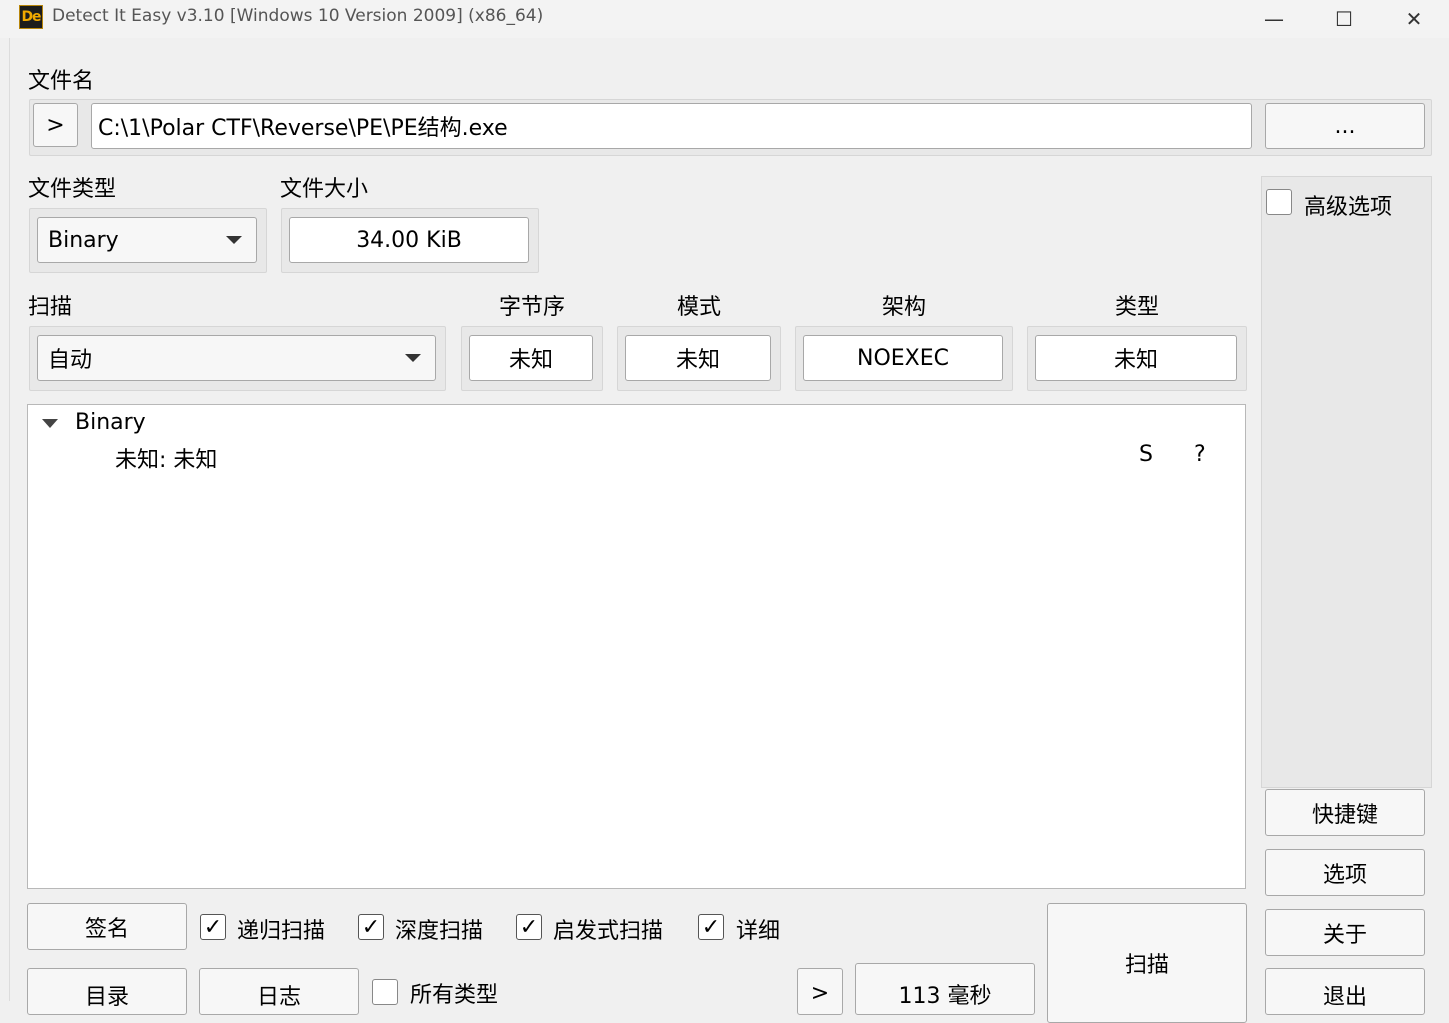 The image size is (1449, 1023). What do you see at coordinates (758, 931) in the screenshot?
I see `verbose-label: 详细` at bounding box center [758, 931].